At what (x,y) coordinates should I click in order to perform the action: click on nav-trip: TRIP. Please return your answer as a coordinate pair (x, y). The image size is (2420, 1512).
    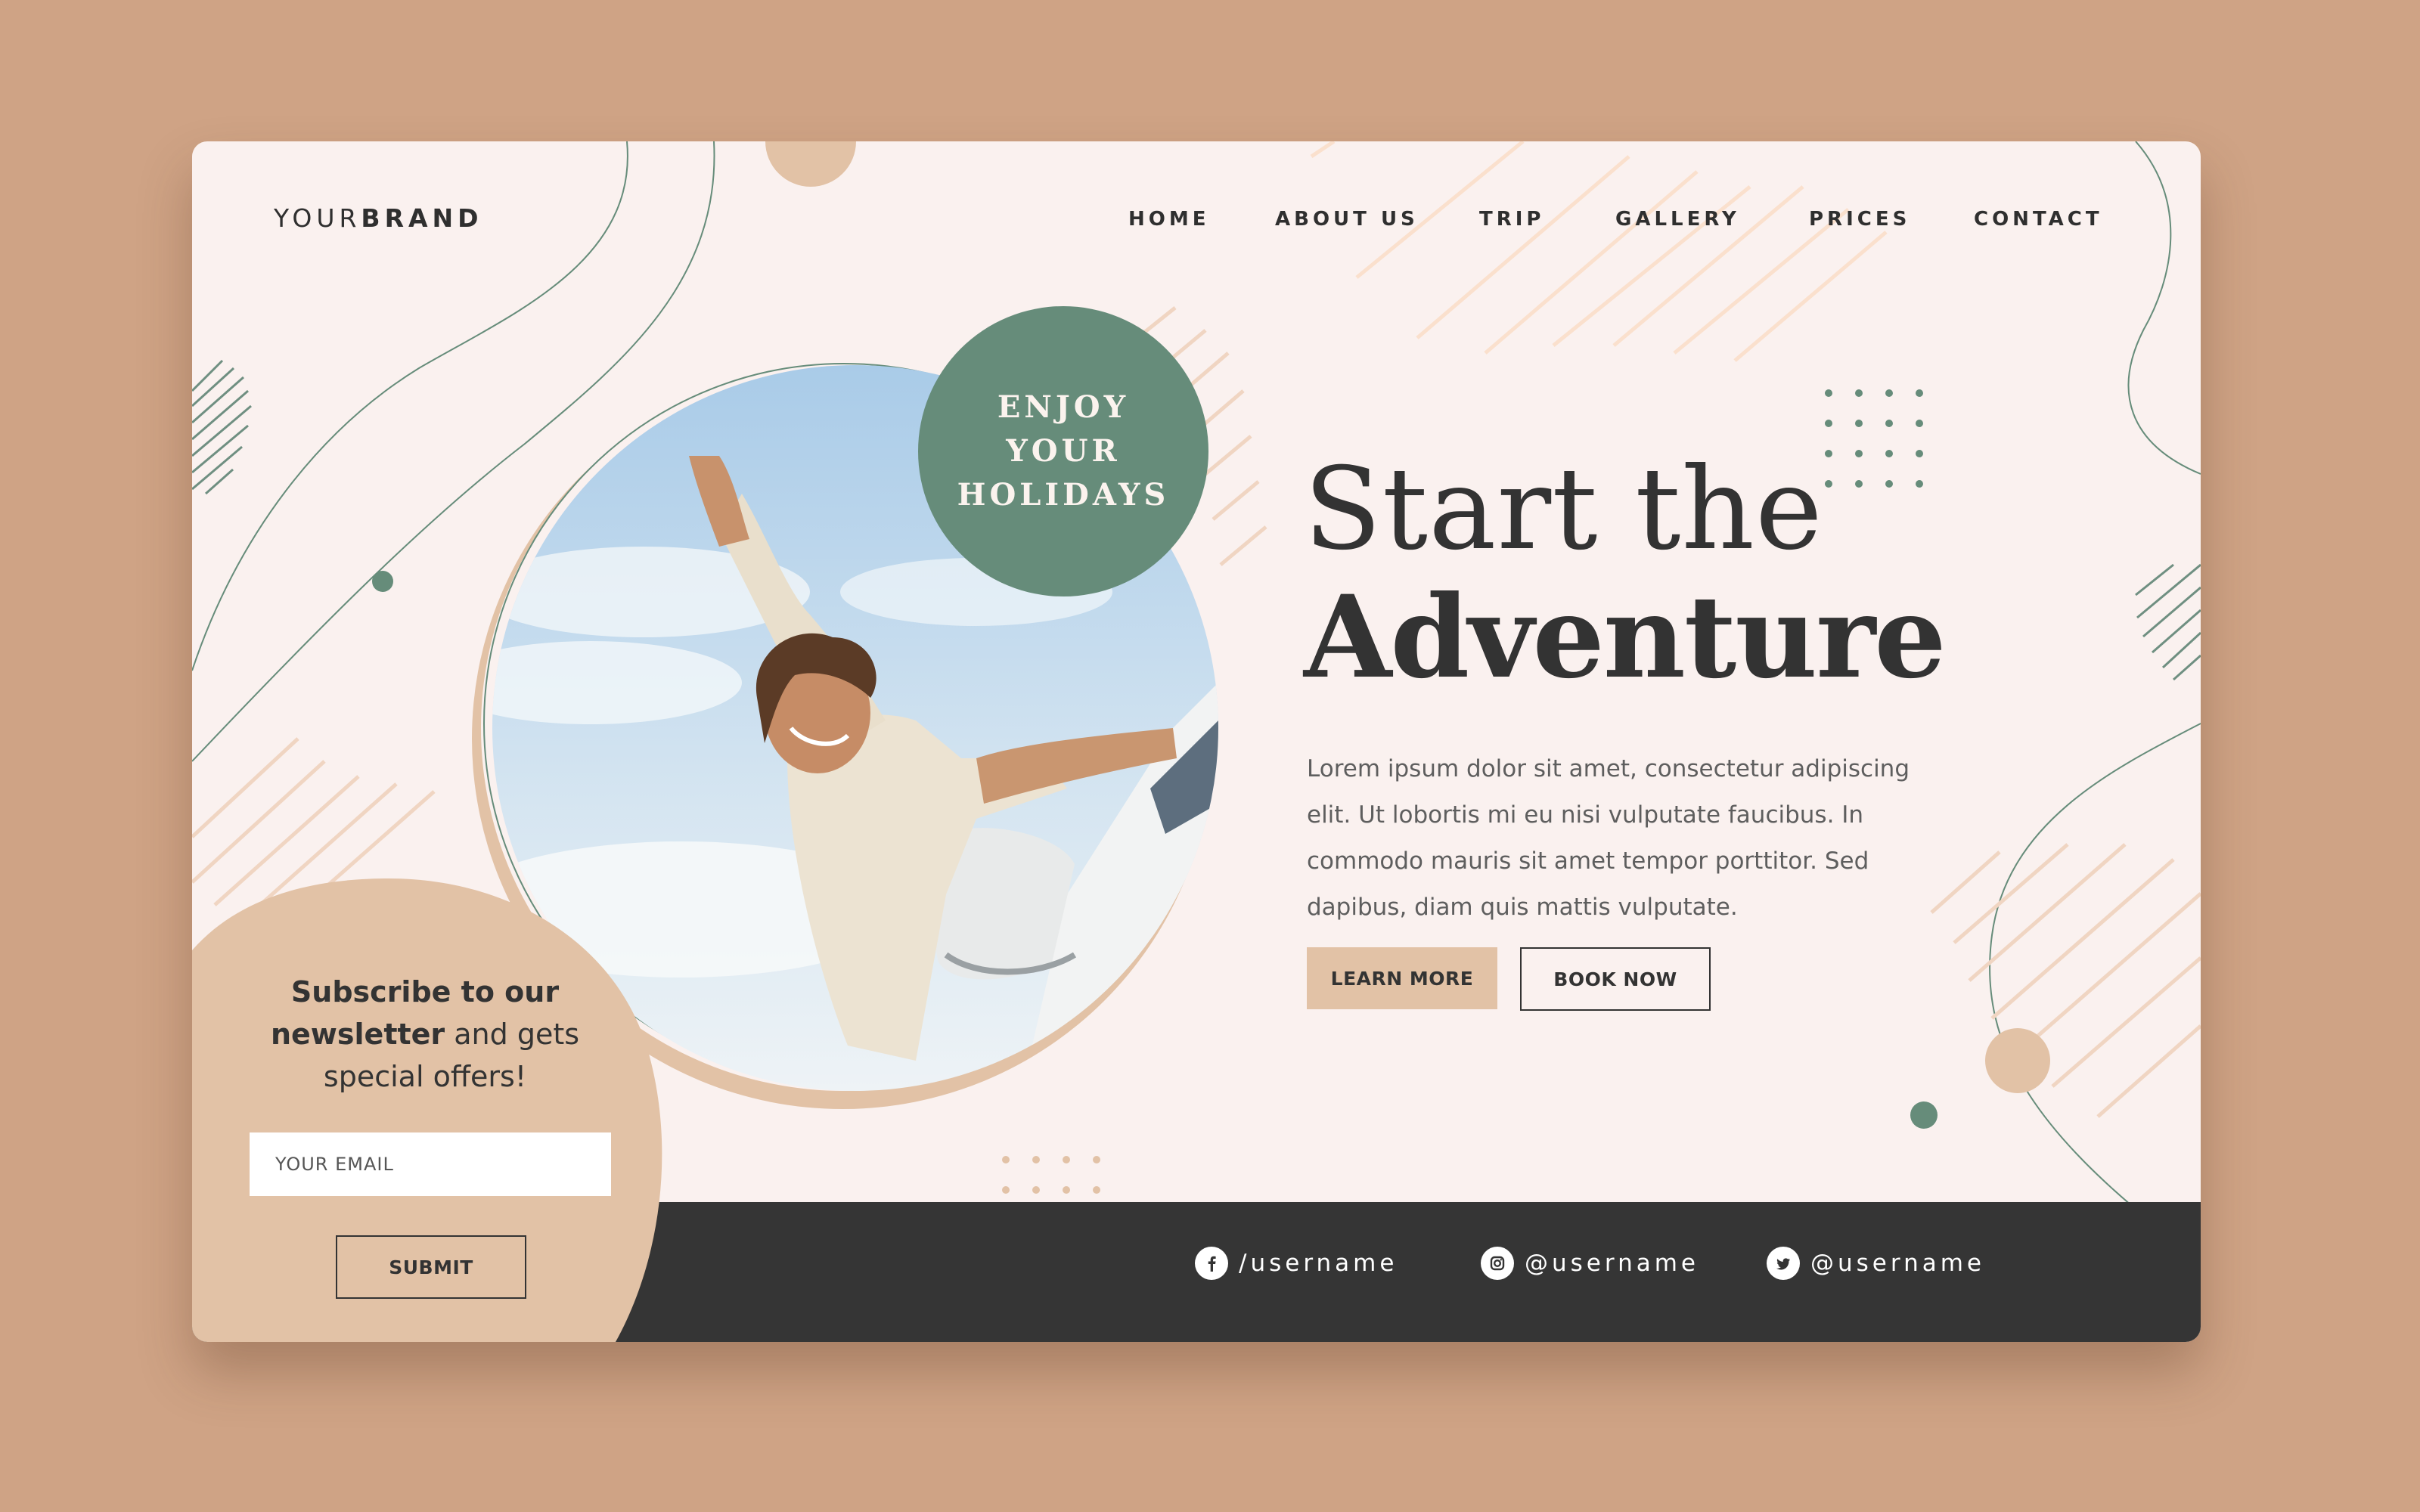
    Looking at the image, I should click on (1512, 219).